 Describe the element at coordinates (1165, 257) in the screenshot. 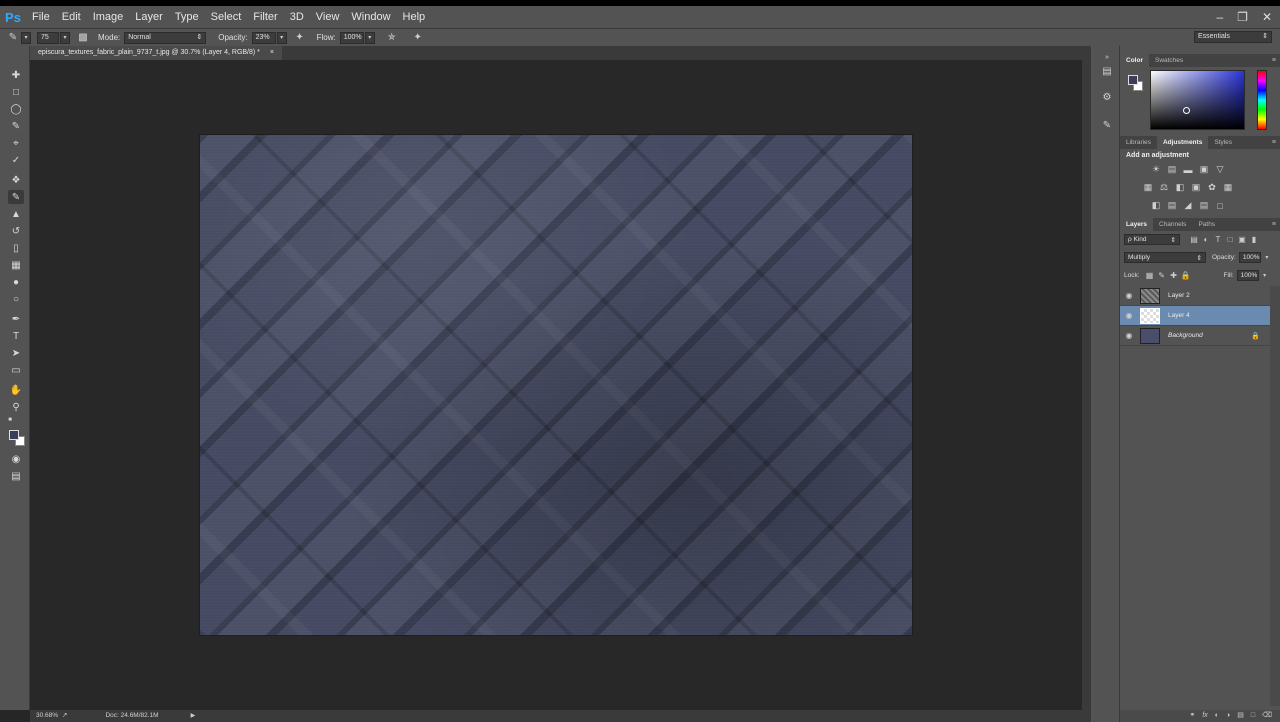

I see `blend-mode-select: Multiply ⇕` at that location.